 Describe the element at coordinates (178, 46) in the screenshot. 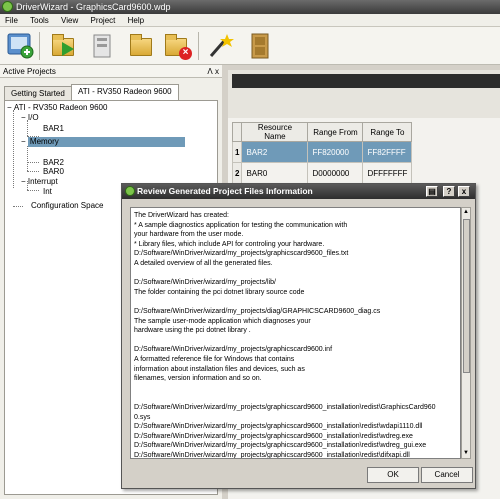

I see `close-project-button: ×` at that location.